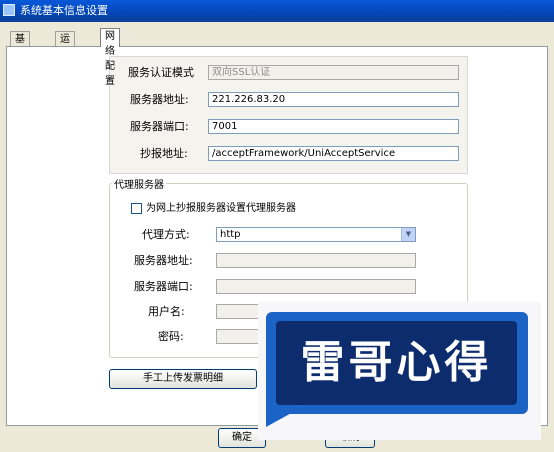  I want to click on server-port-field: 7001, so click(333, 126).